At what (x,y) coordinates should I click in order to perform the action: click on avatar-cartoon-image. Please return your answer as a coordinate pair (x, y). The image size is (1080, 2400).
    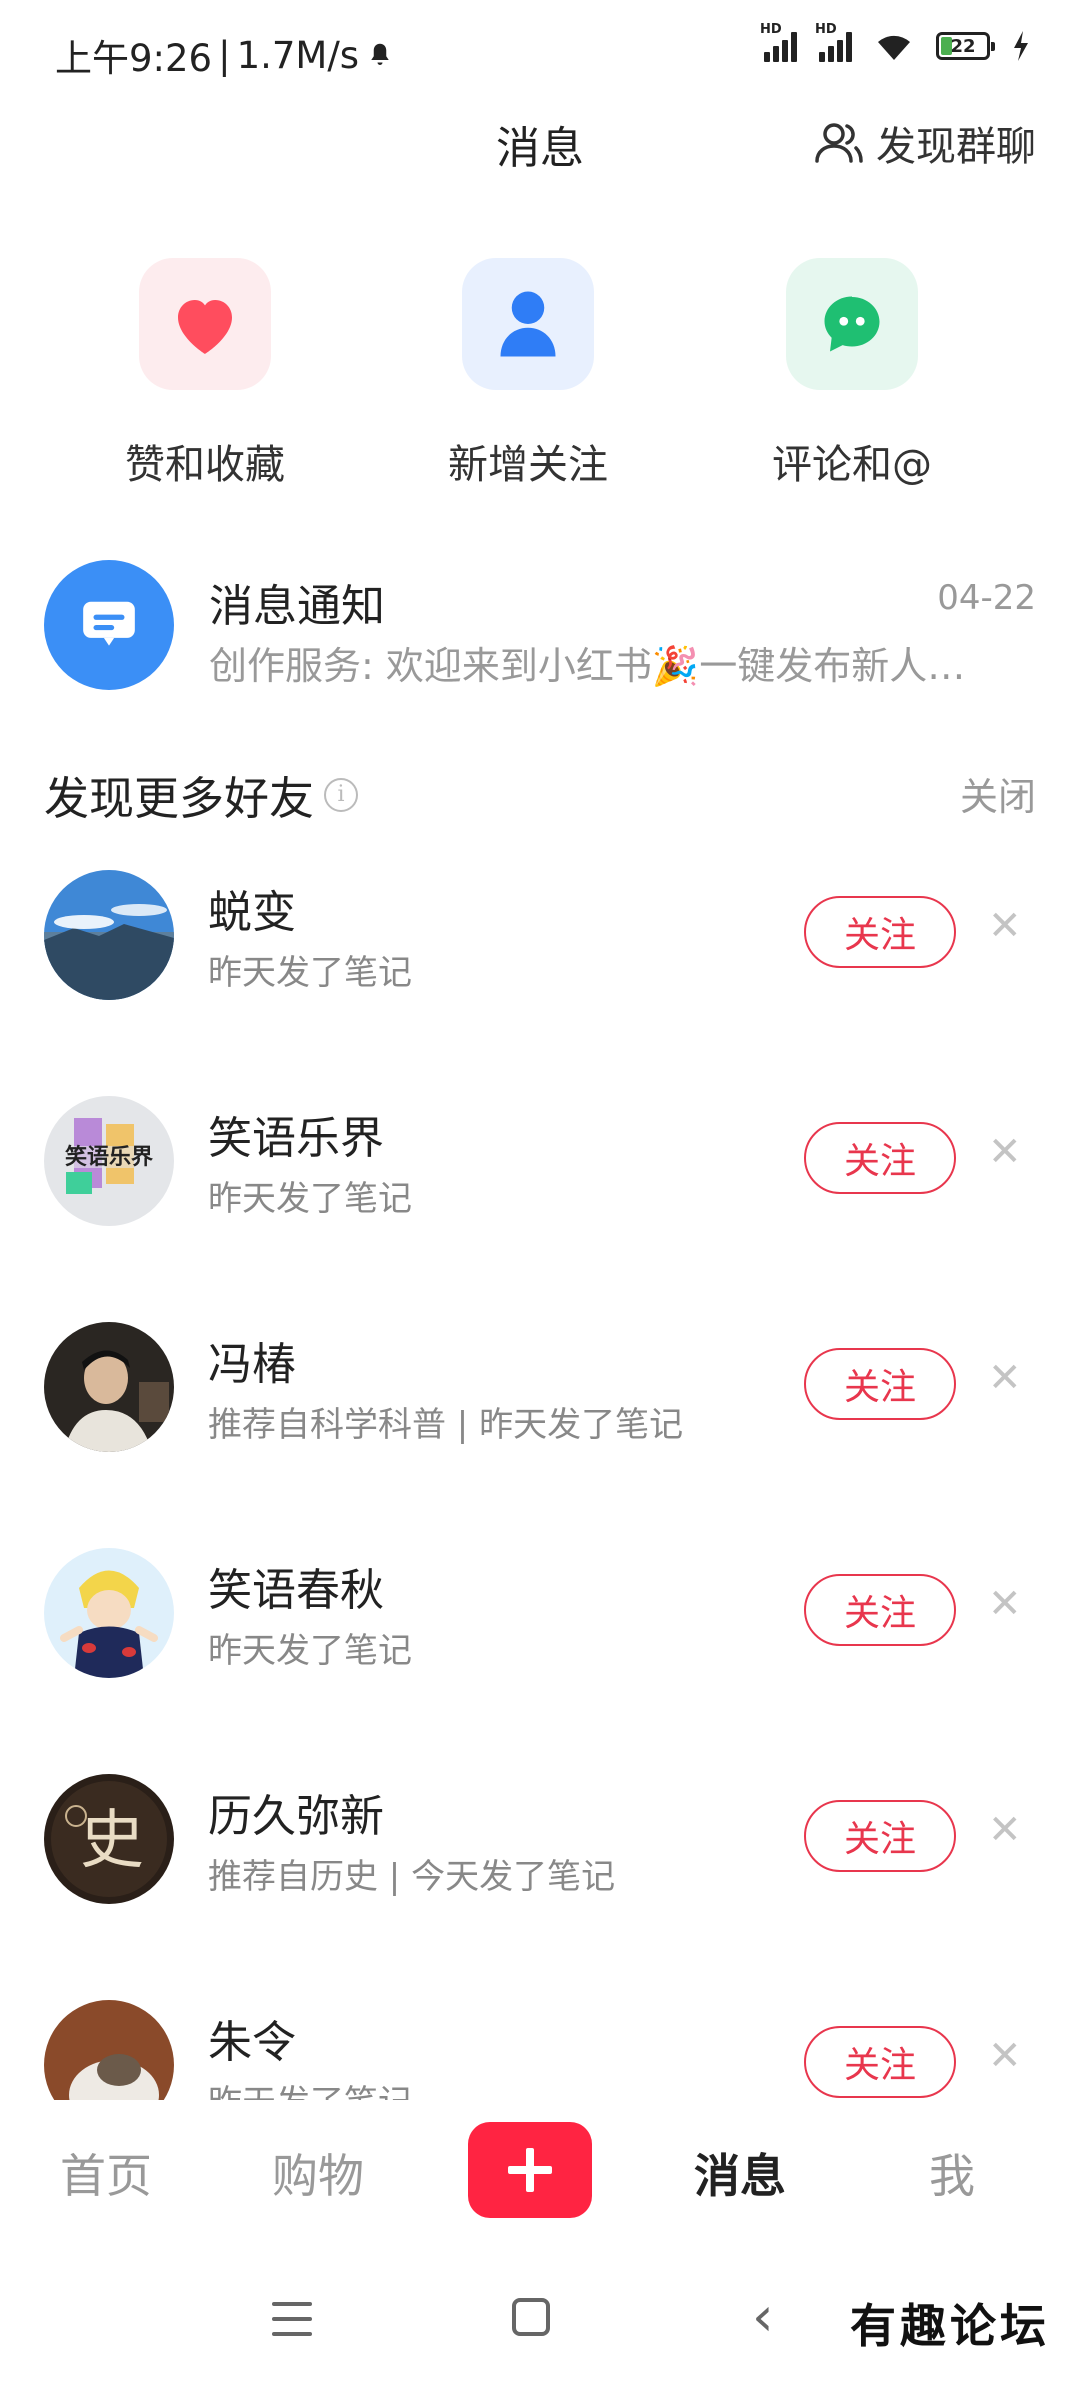
    Looking at the image, I should click on (109, 1613).